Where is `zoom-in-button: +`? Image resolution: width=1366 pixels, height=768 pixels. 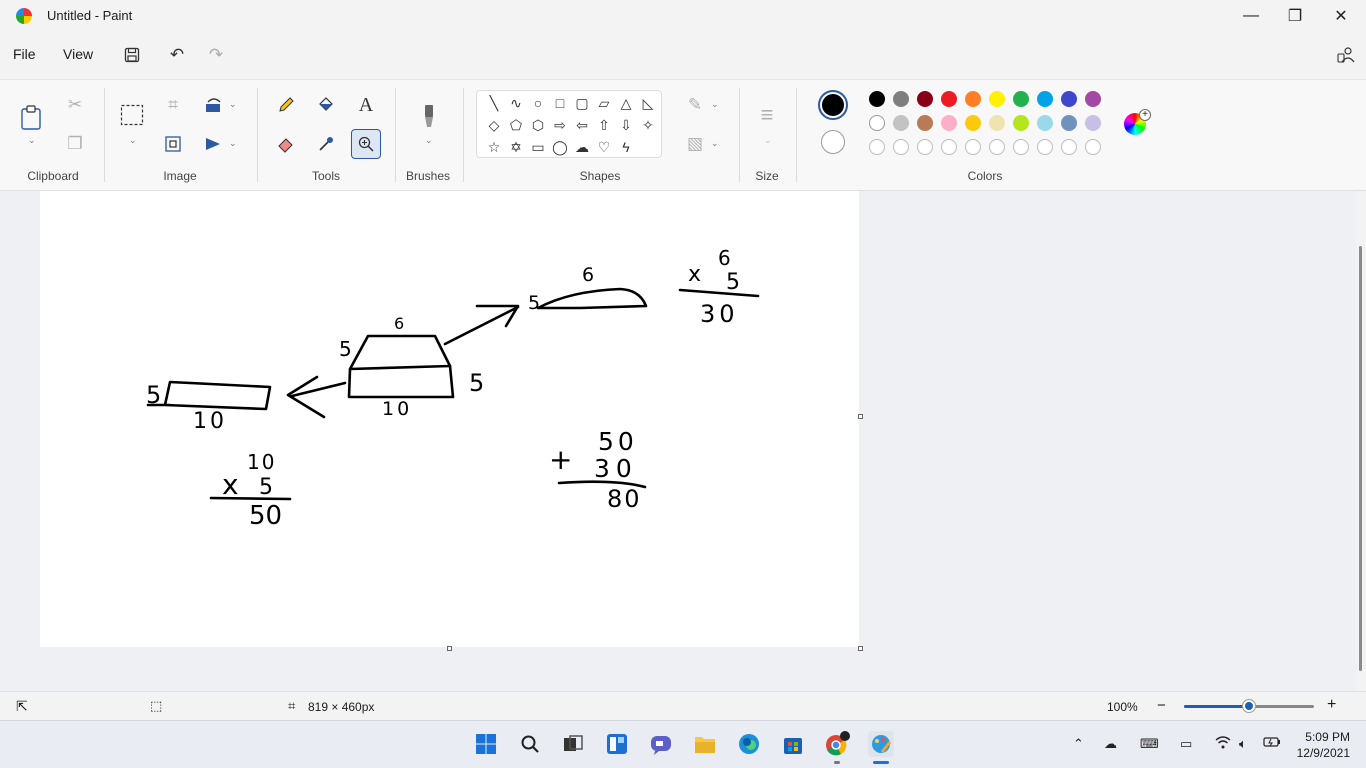
zoom-in-button: + is located at coordinates (1331, 705).